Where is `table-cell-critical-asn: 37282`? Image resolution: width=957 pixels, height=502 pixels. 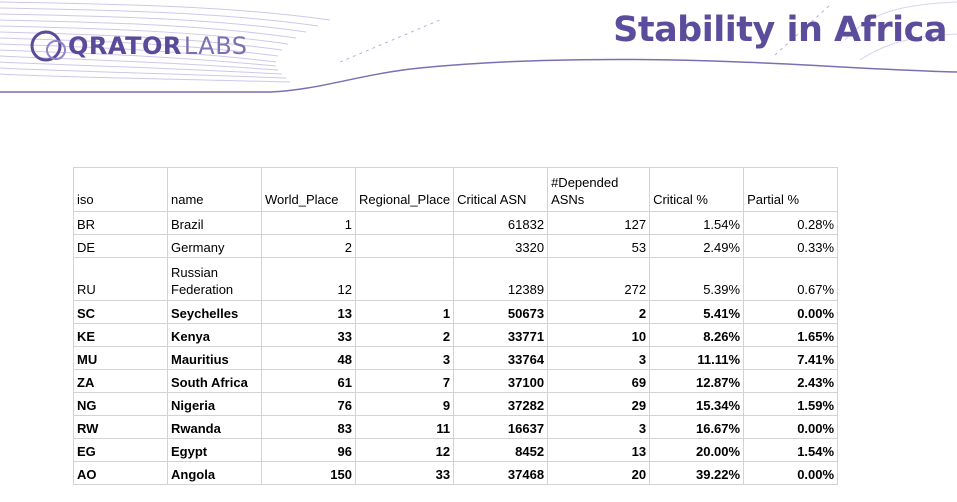
table-cell-critical-asn: 37282 is located at coordinates (501, 404).